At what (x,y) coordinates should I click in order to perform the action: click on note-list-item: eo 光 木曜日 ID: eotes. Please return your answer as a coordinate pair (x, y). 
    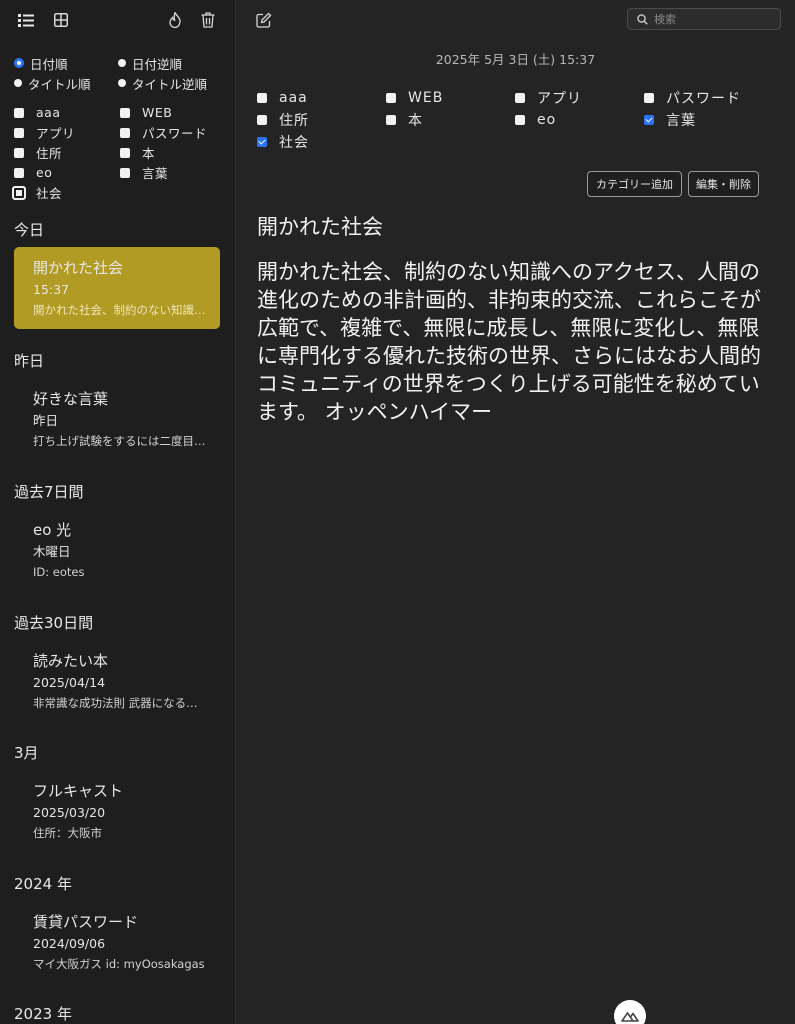
    Looking at the image, I should click on (117, 550).